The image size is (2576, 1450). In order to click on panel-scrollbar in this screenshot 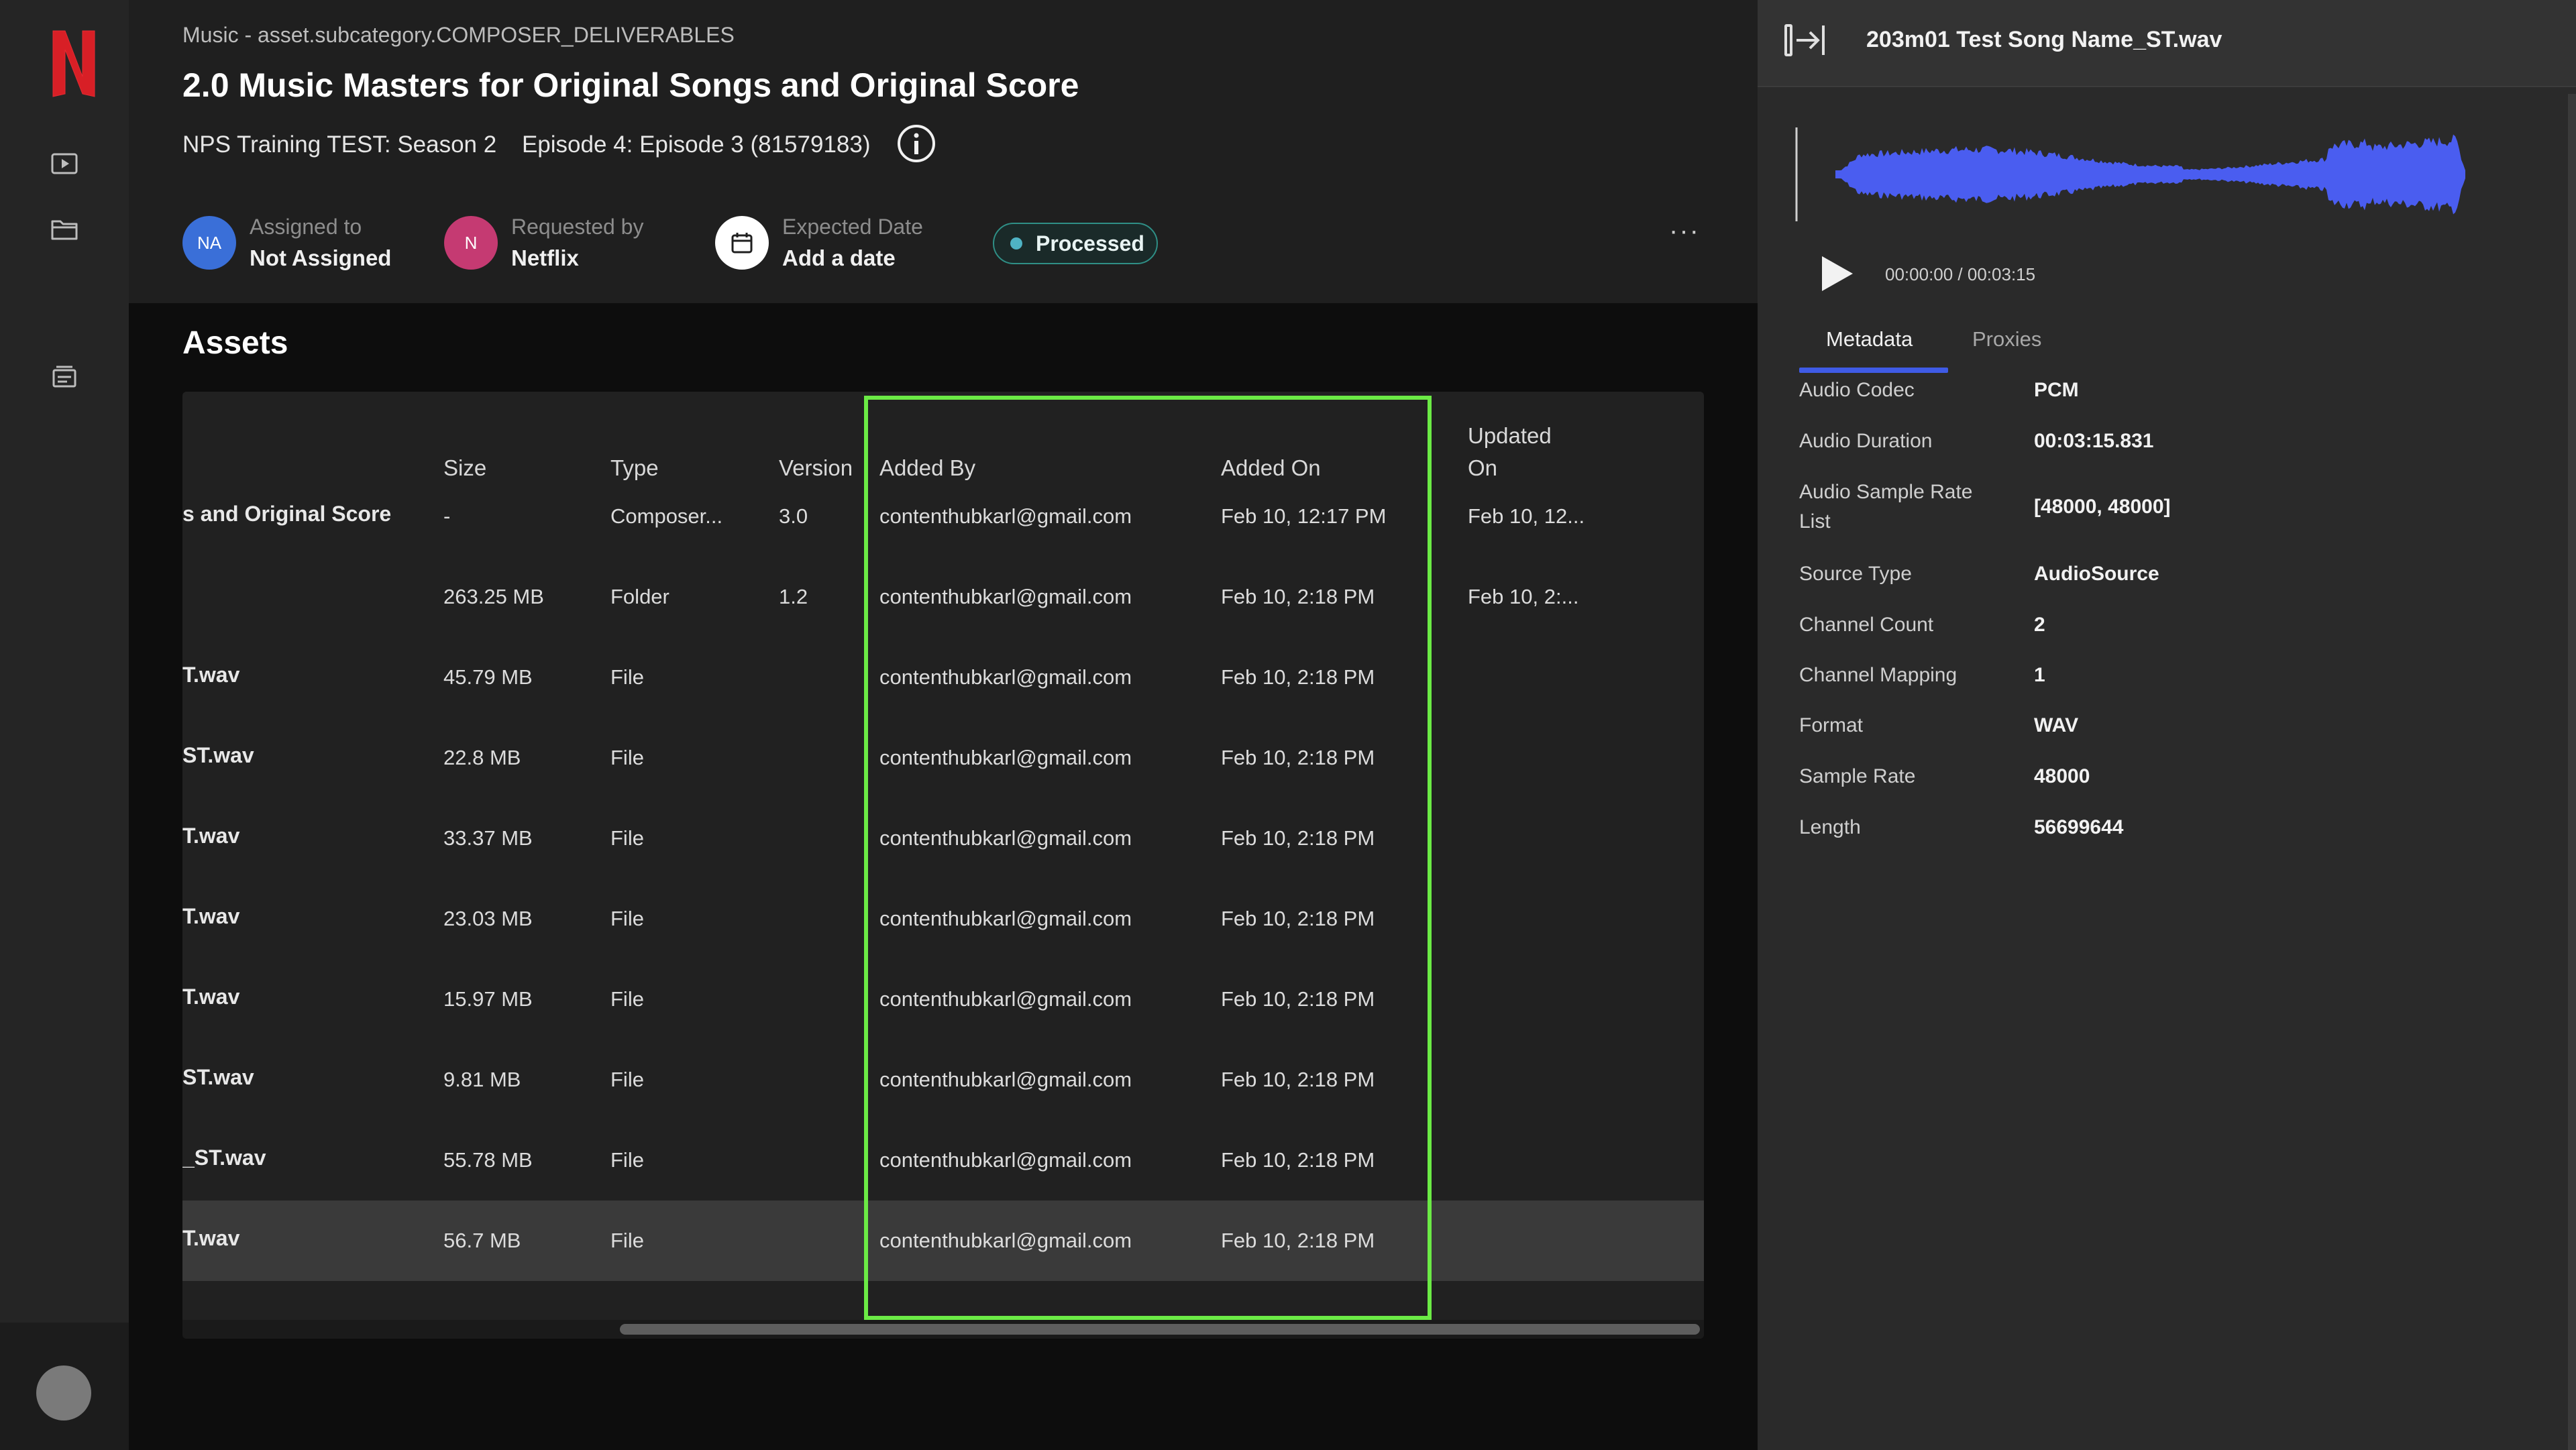, I will do `click(2572, 772)`.